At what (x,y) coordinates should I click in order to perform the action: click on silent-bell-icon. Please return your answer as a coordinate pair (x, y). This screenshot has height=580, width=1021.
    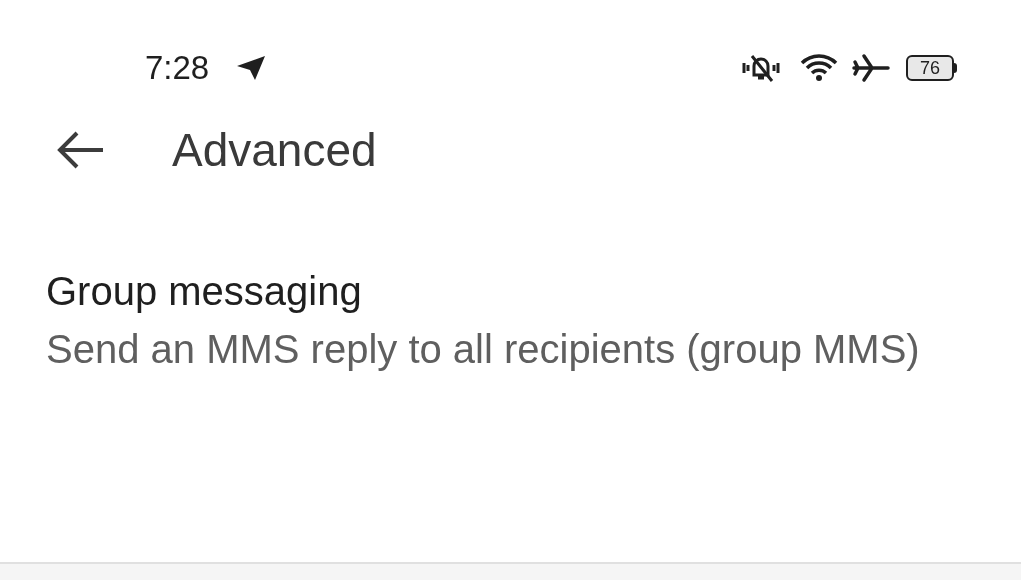
    Looking at the image, I should click on (761, 68).